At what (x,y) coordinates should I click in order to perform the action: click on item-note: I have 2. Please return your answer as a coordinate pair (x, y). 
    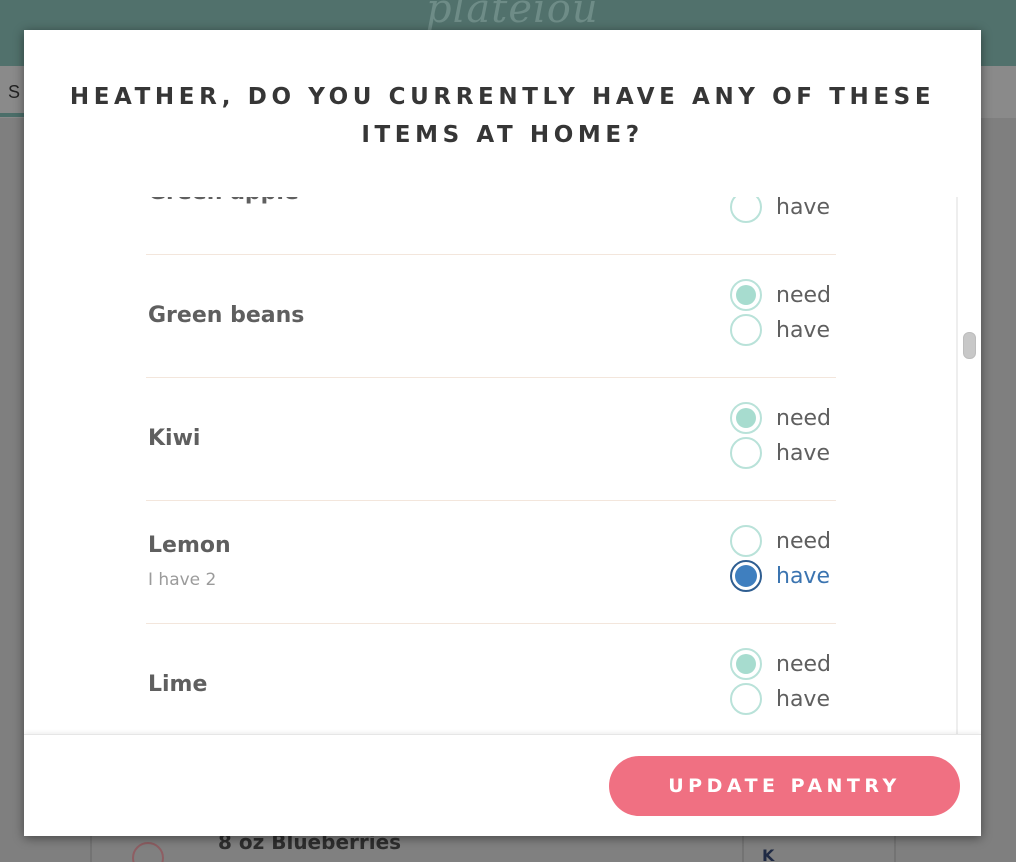
    Looking at the image, I should click on (182, 580).